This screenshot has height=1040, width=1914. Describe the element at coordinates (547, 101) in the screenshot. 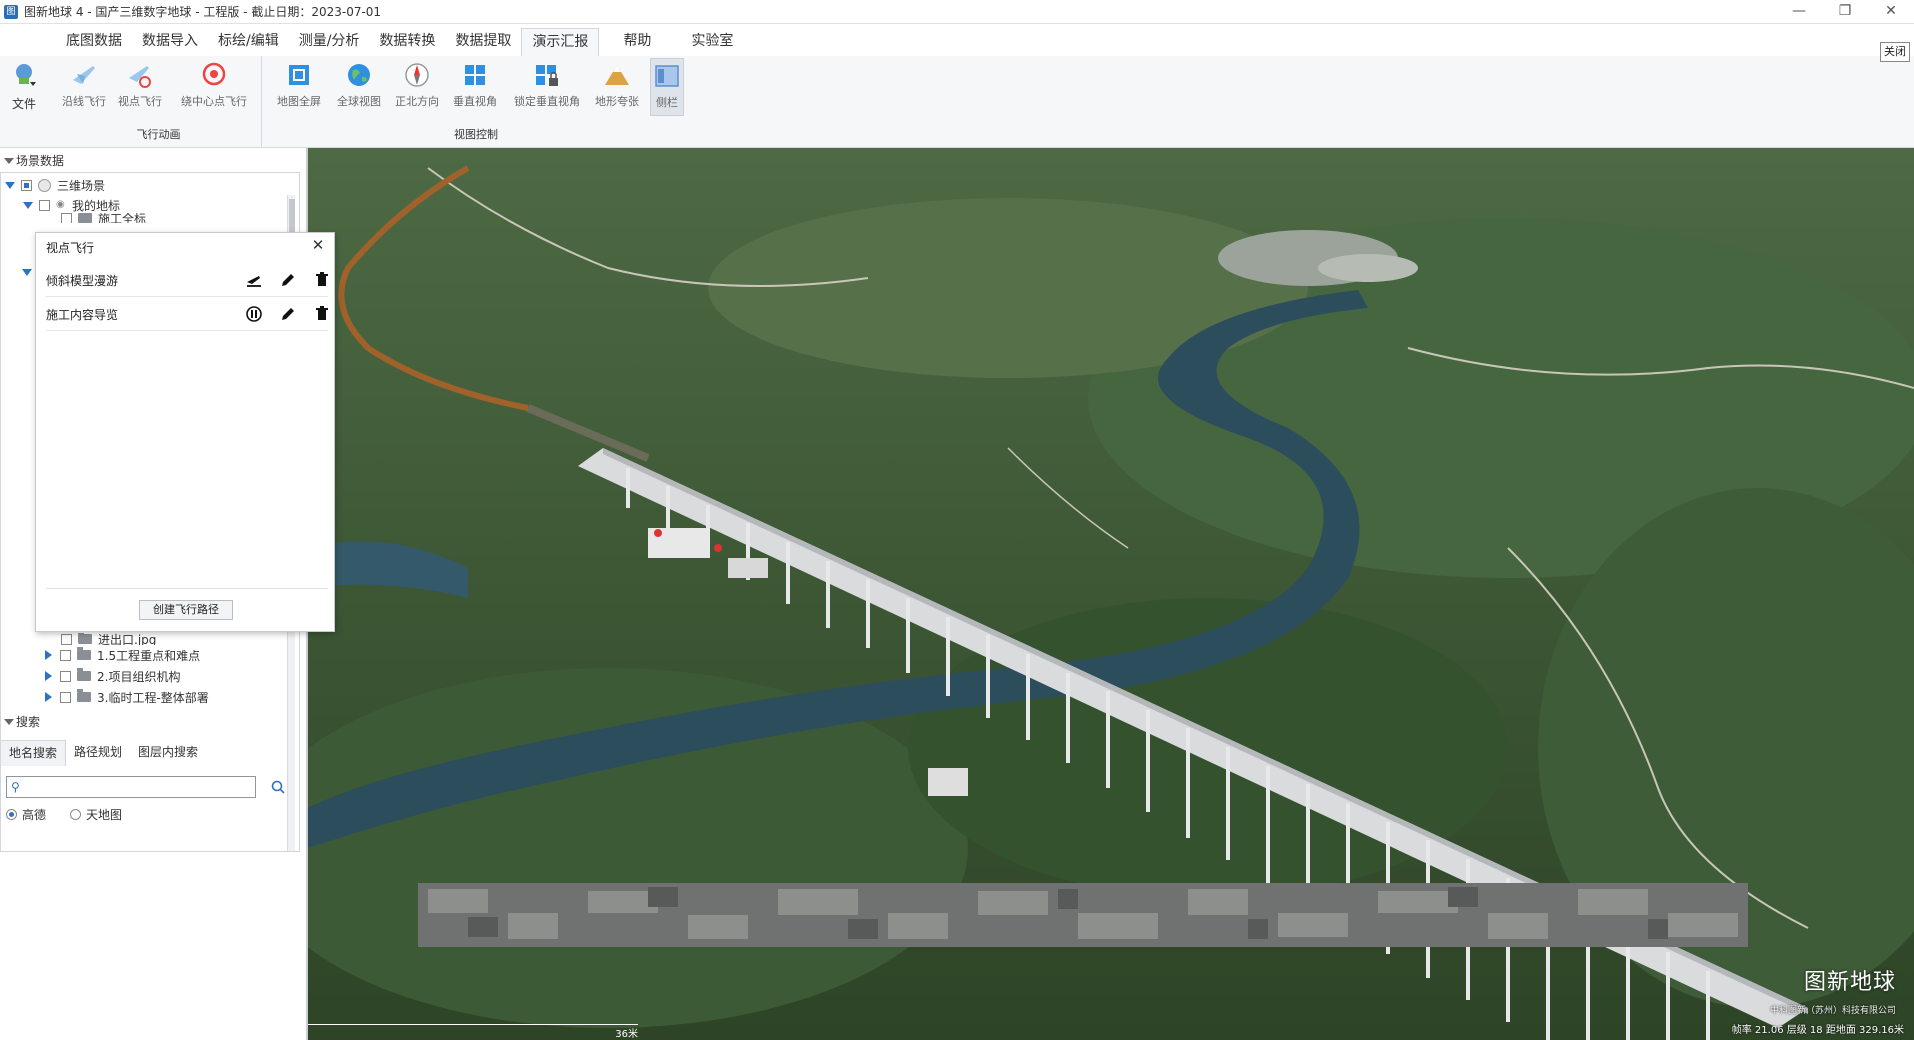

I see `lock-vertical-view-label: 锁定垂直视角` at that location.